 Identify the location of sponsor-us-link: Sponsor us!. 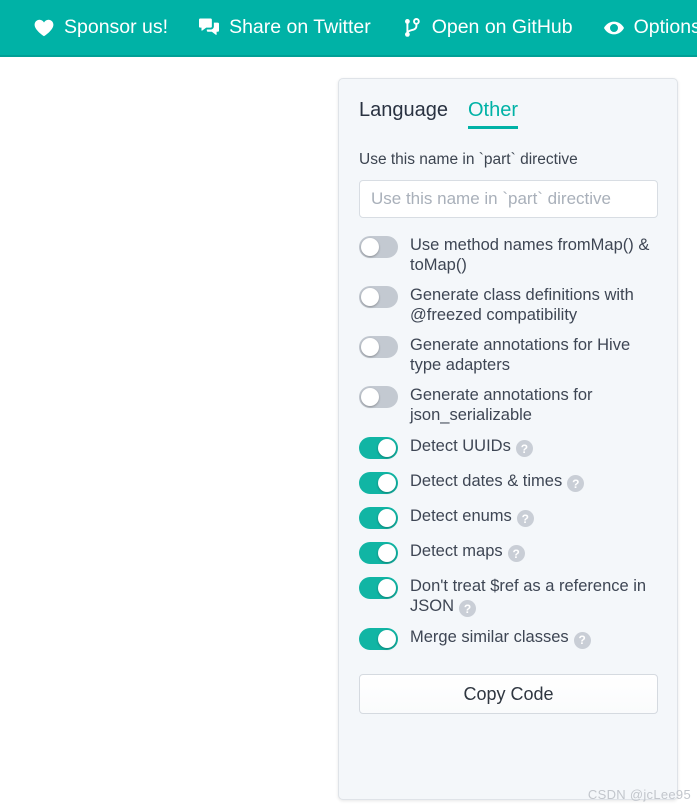
(101, 26).